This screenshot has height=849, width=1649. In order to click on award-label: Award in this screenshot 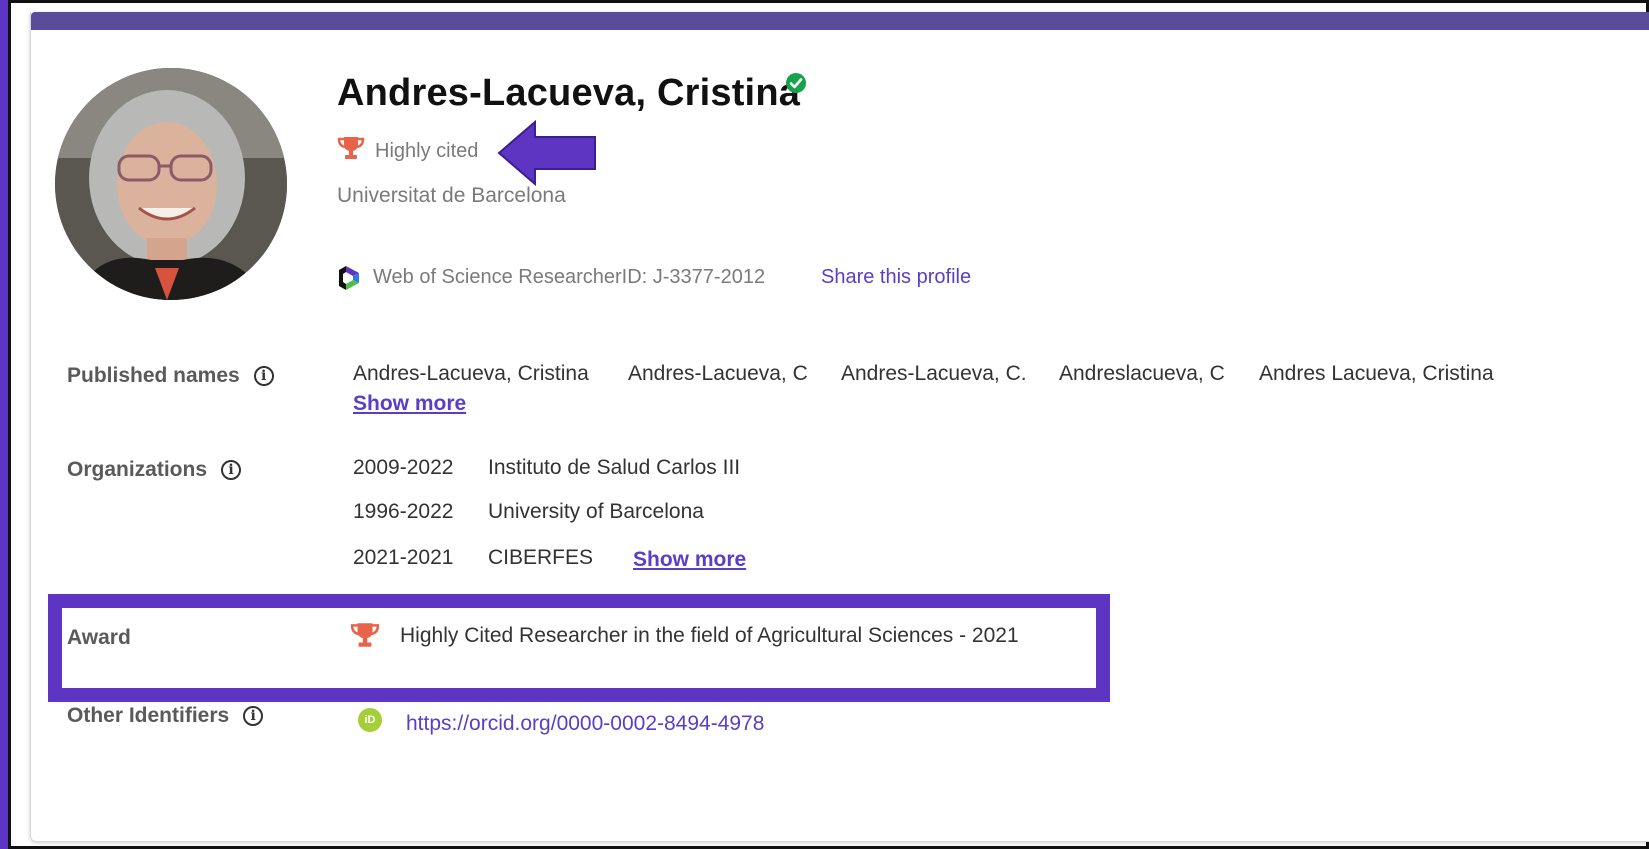, I will do `click(99, 637)`.